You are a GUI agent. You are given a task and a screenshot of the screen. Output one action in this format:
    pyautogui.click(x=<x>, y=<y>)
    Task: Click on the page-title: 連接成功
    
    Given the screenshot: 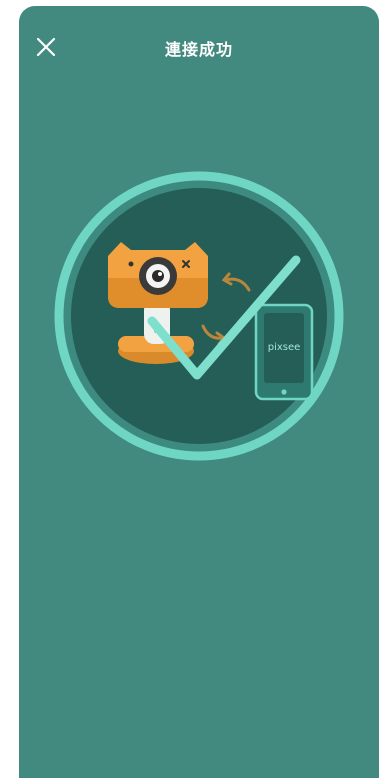 What is the action you would take?
    pyautogui.click(x=198, y=49)
    